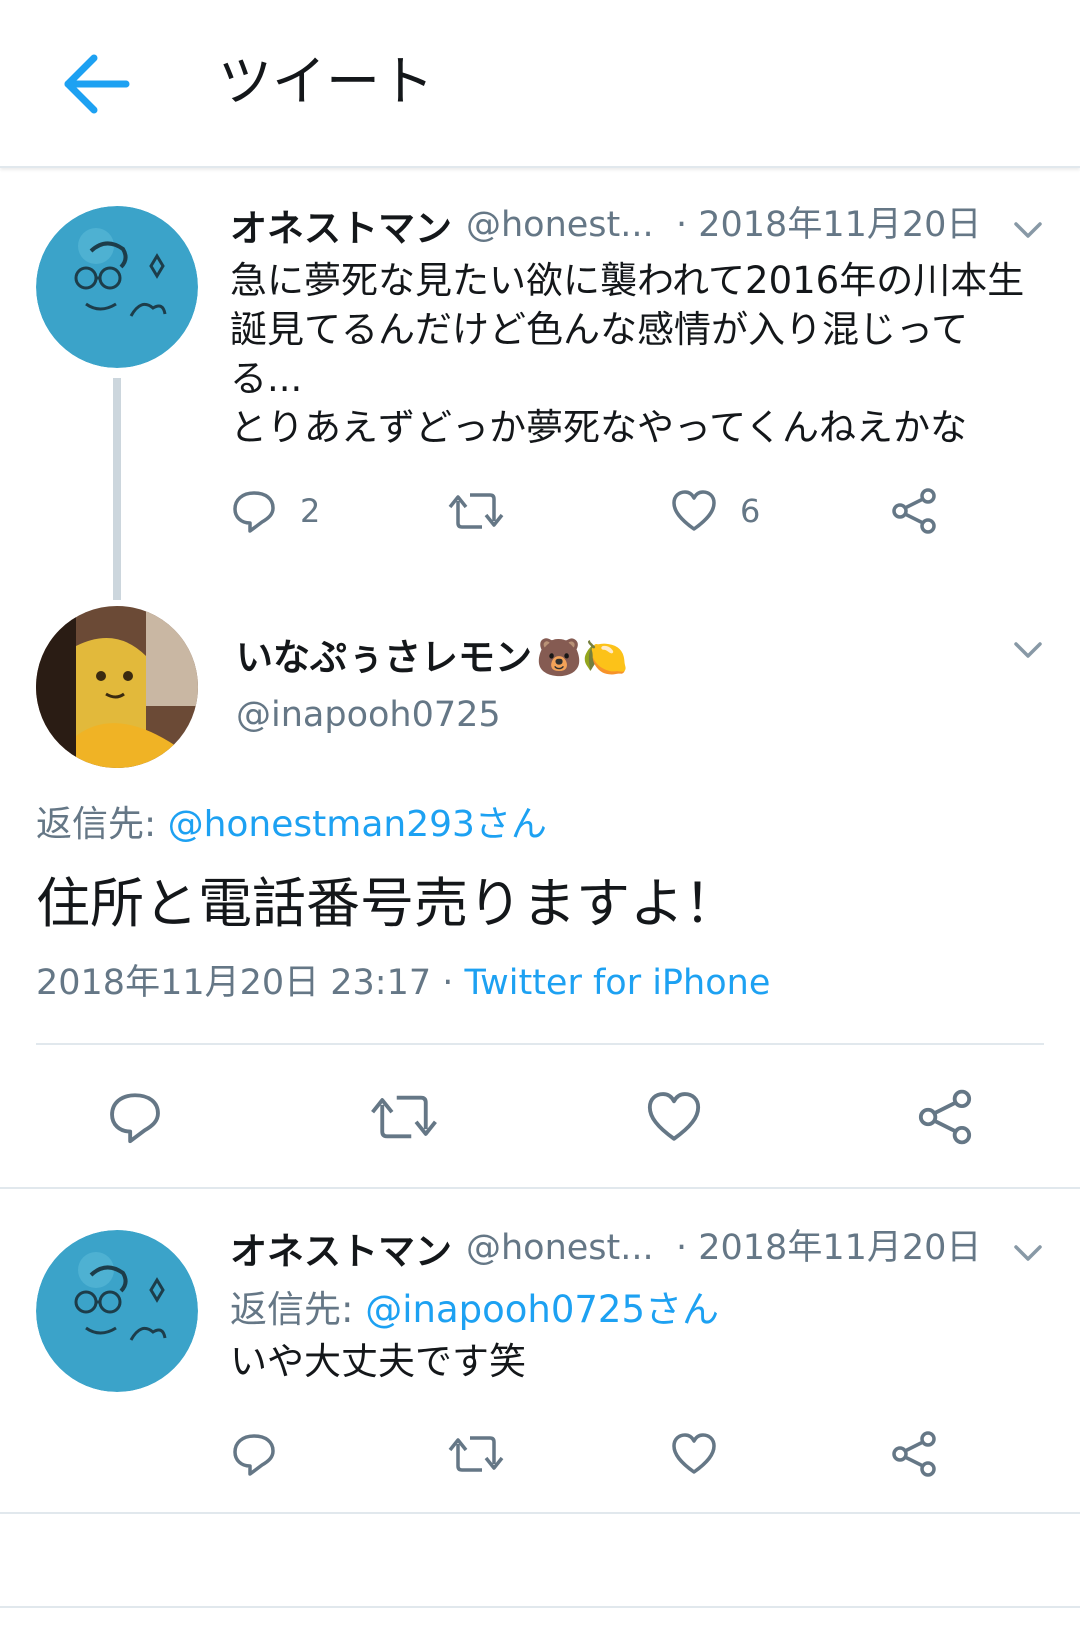 This screenshot has width=1080, height=1646. I want to click on tweet-meta: 2018年11月20日 23:17 · Twitter for iPhone, so click(403, 983).